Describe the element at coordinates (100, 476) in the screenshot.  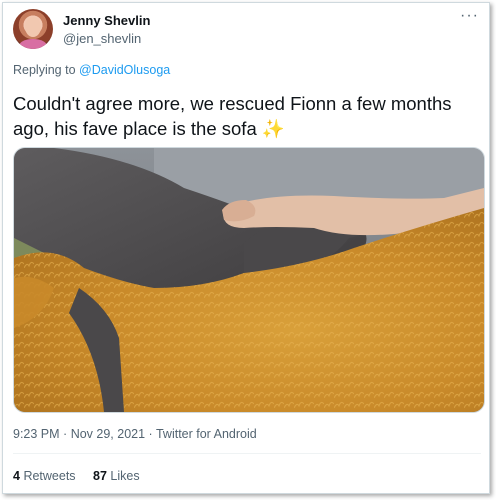
I see `likes-count: 87` at that location.